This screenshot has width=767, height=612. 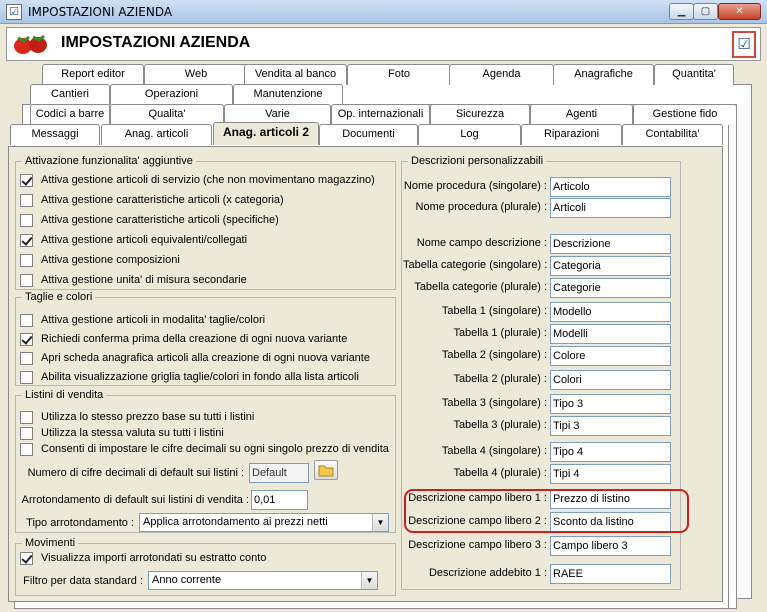 I want to click on descrizione-label-7: Tabella 1 (plurale) :, so click(x=500, y=333).